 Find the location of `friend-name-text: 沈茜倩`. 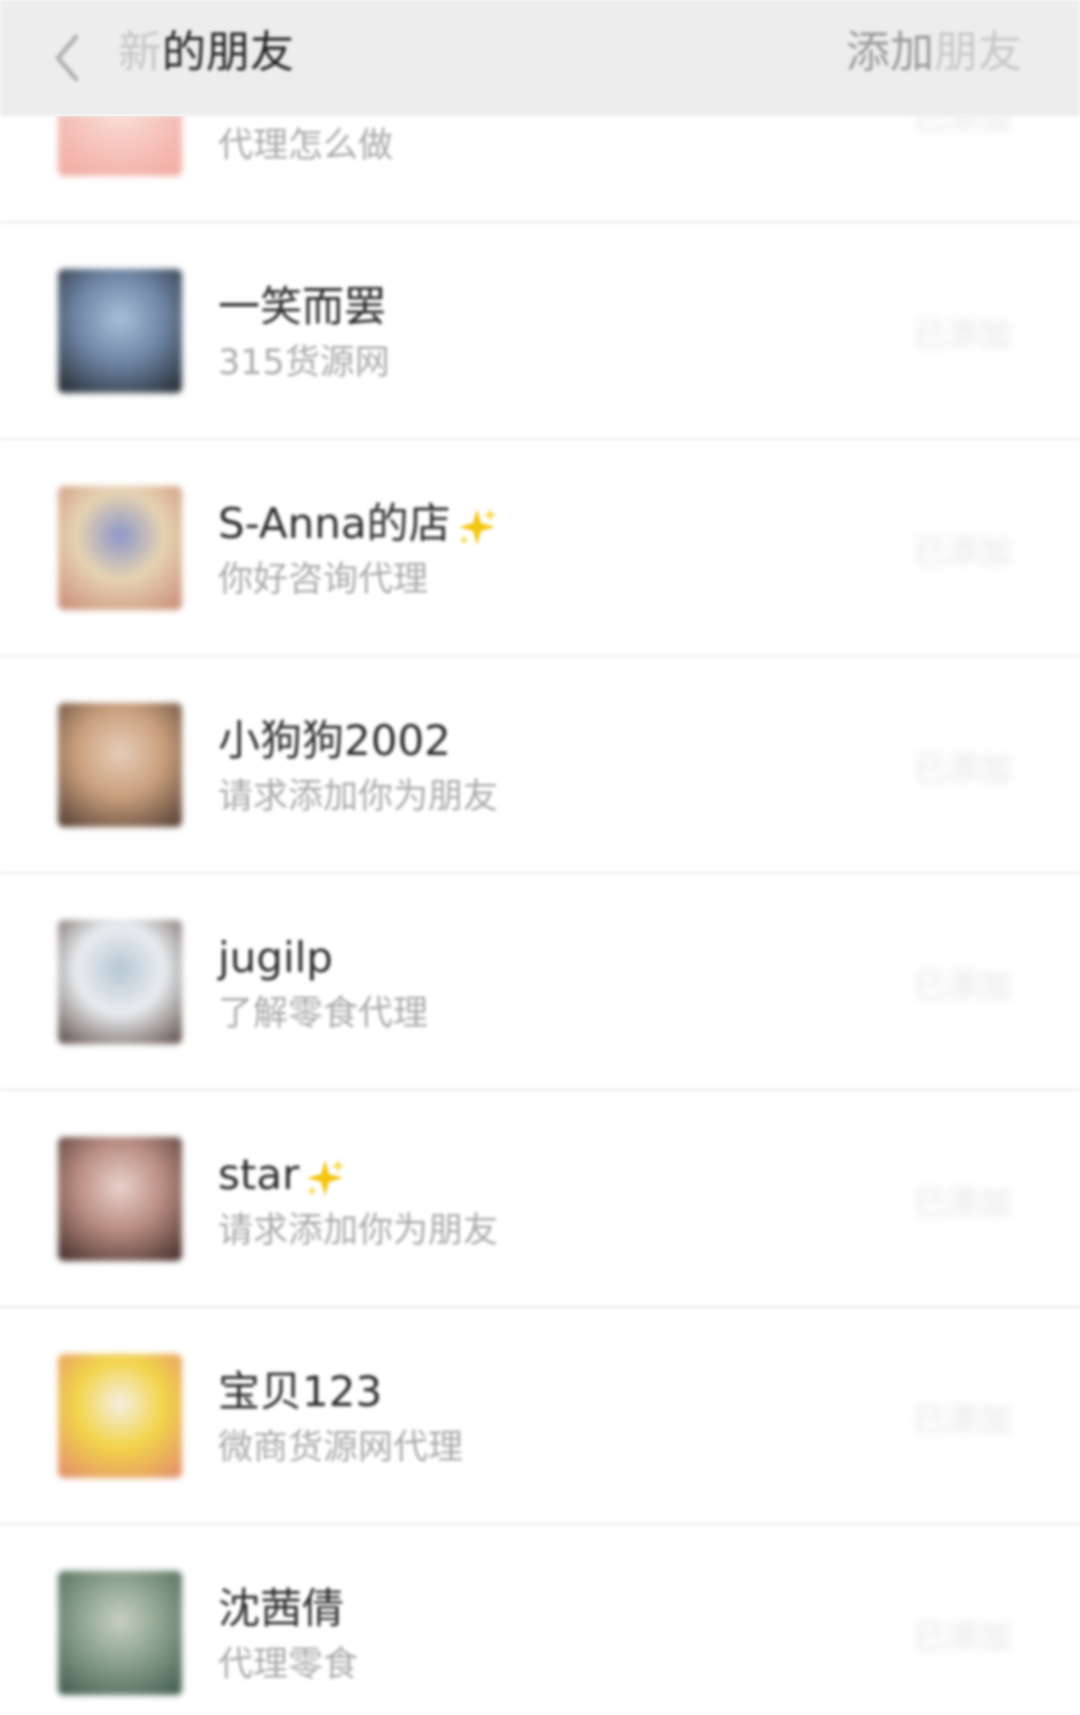

friend-name-text: 沈茜倩 is located at coordinates (281, 1608).